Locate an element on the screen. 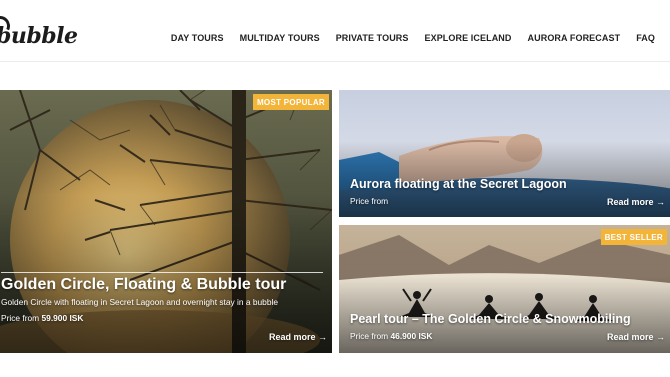  tour-title: Aurora floating at the Secret Lagoon is located at coordinates (458, 184).